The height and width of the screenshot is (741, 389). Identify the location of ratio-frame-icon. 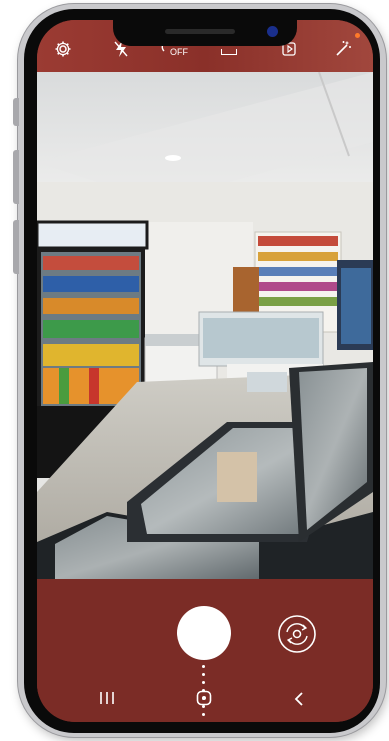
(229, 52).